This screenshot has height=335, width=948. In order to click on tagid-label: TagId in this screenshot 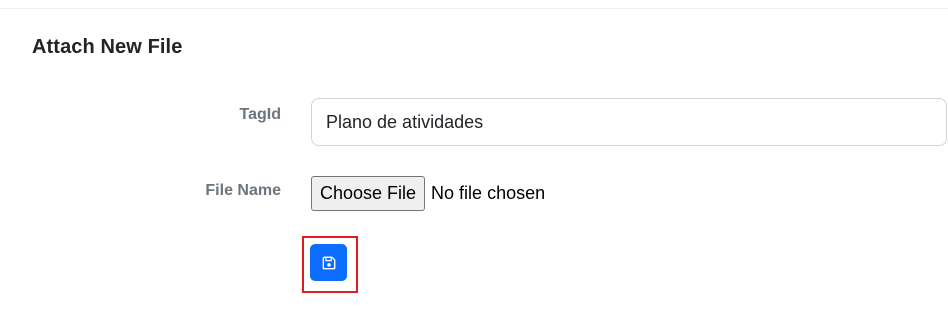, I will do `click(260, 114)`.